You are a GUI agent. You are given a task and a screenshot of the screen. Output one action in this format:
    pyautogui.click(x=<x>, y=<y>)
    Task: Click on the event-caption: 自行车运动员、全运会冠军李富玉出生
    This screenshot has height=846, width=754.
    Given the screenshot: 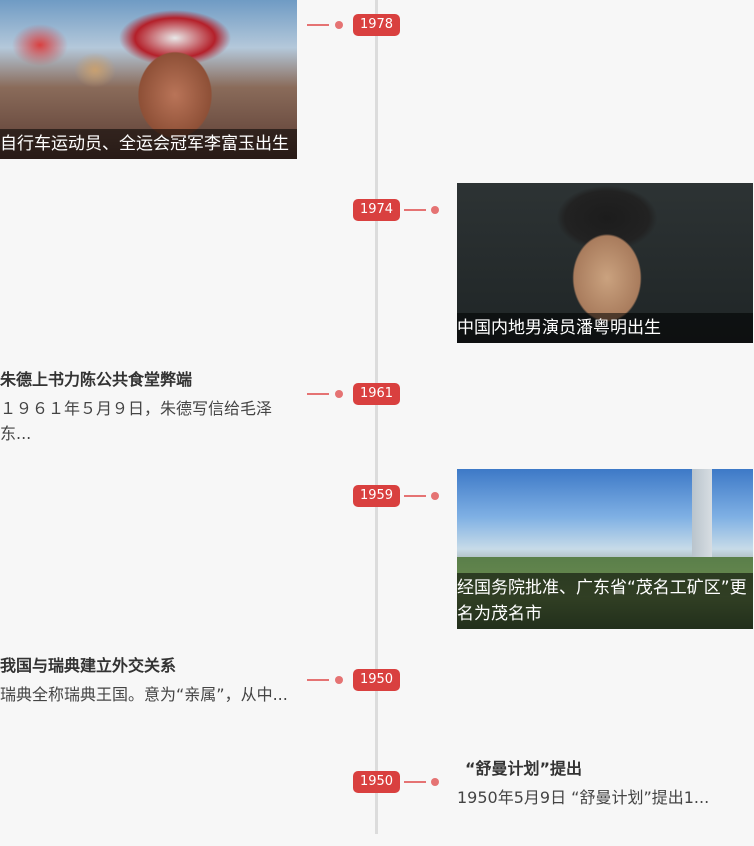 What is the action you would take?
    pyautogui.click(x=148, y=144)
    